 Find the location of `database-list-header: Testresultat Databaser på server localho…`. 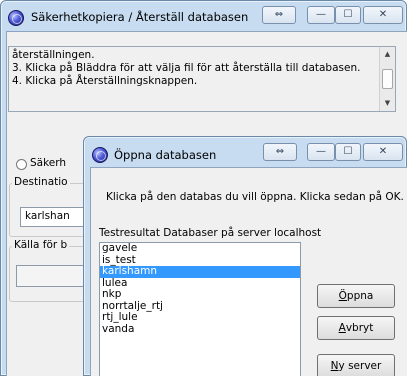

database-list-header: Testresultat Databaser på server localho… is located at coordinates (210, 233).